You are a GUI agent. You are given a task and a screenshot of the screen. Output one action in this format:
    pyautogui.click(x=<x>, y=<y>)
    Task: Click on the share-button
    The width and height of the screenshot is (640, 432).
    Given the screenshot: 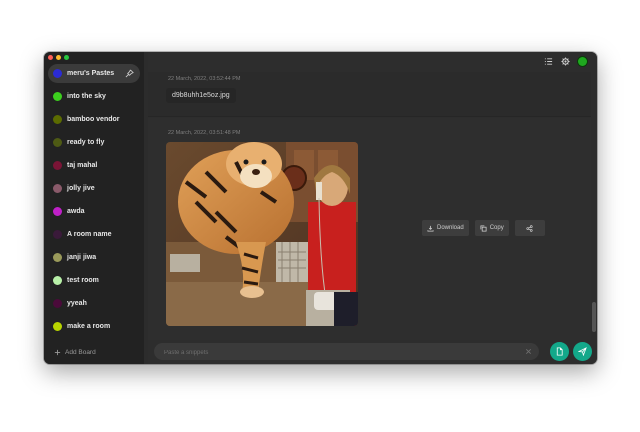 What is the action you would take?
    pyautogui.click(x=529, y=228)
    